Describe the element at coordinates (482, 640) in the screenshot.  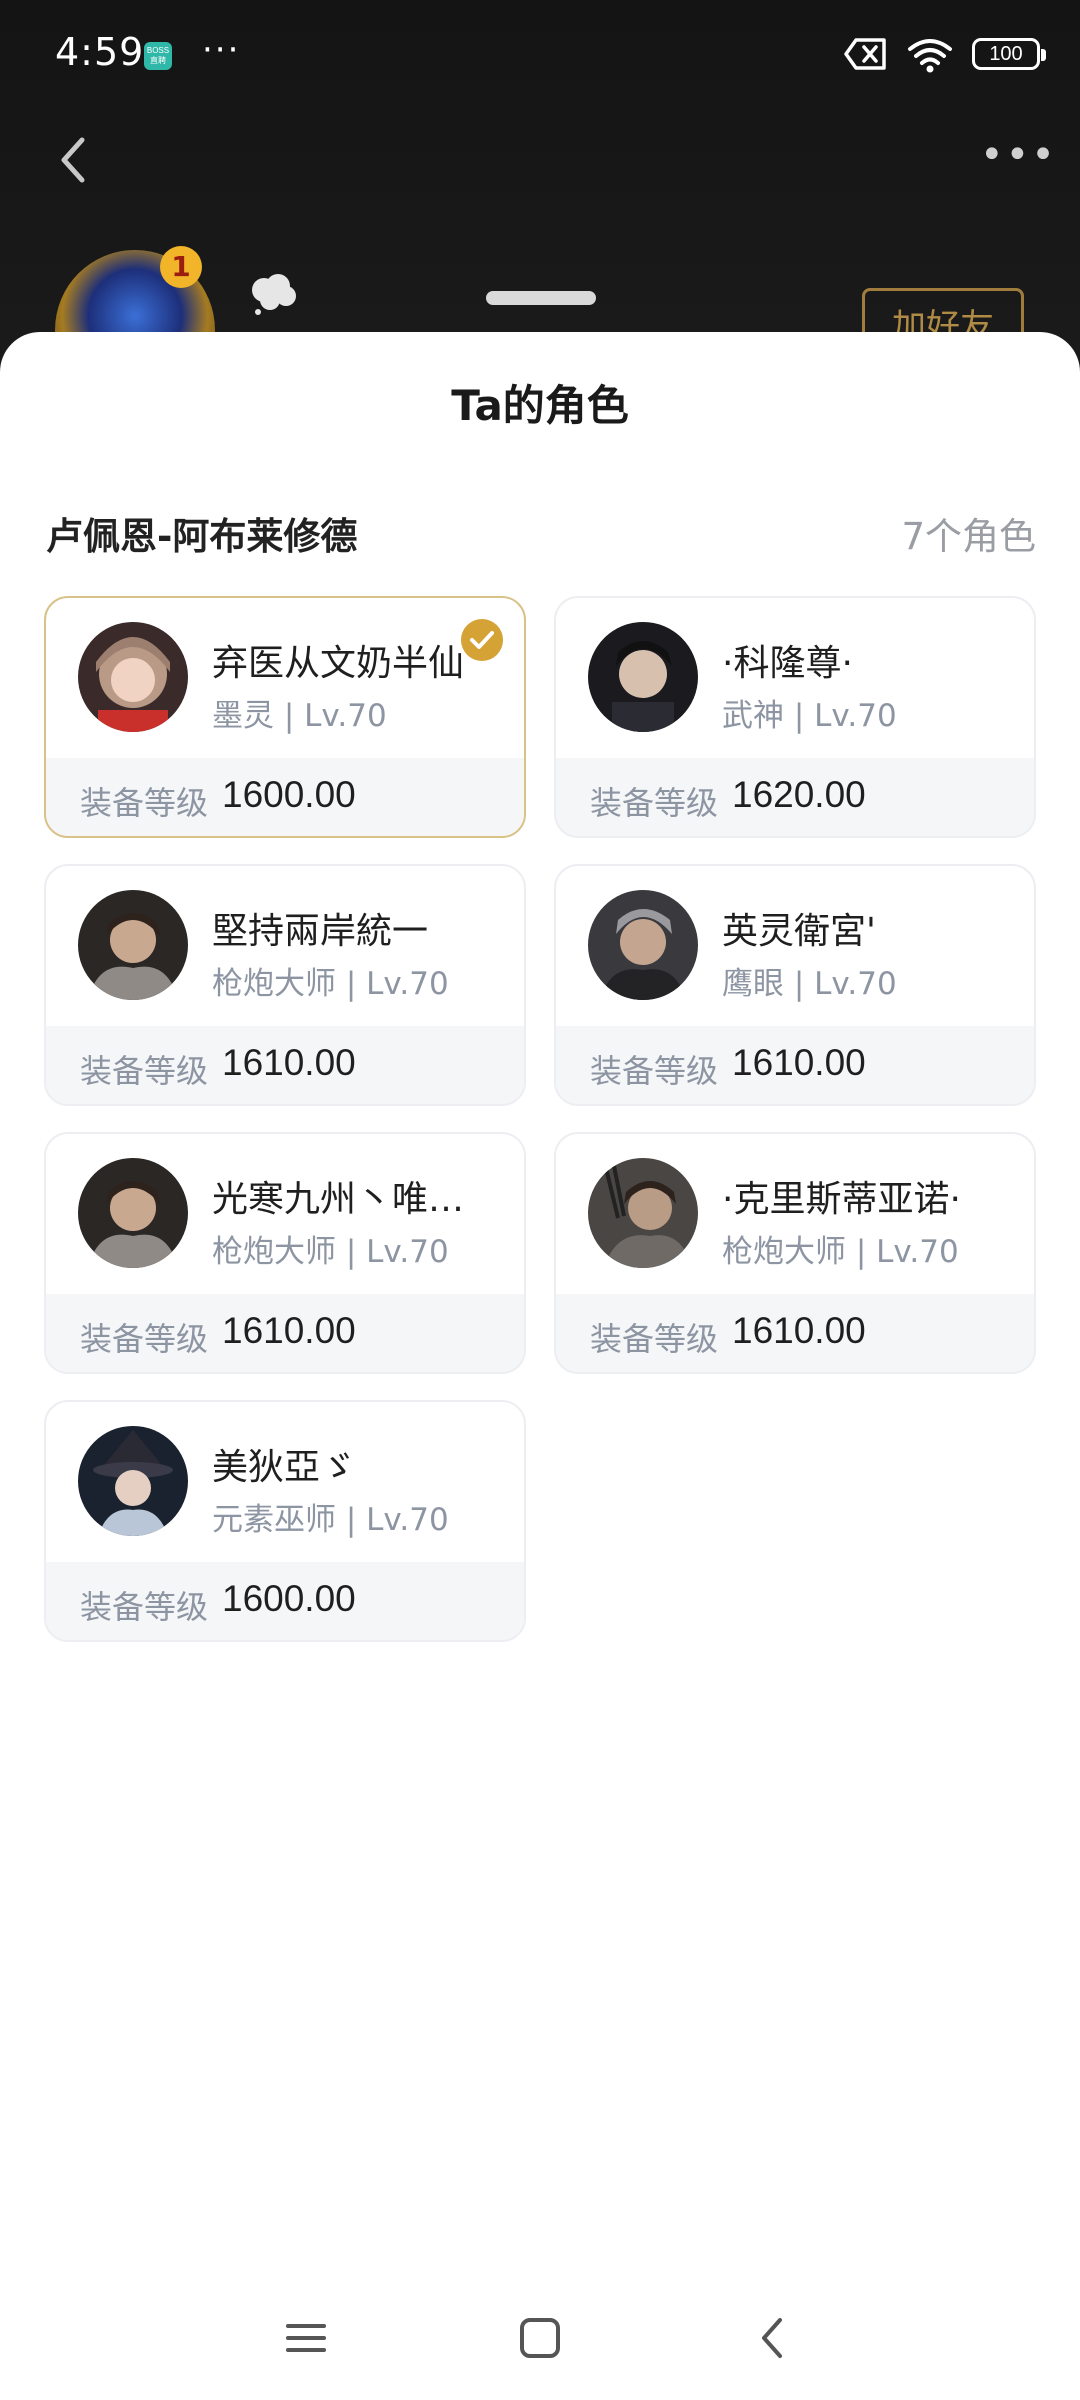
I see `selected-check-icon` at that location.